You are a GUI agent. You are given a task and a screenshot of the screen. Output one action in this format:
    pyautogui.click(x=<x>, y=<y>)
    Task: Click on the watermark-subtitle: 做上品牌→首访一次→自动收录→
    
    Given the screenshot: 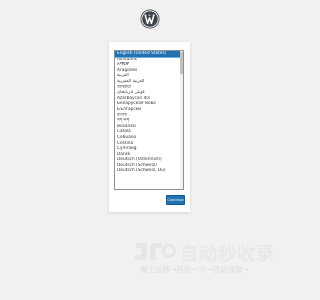 What is the action you would take?
    pyautogui.click(x=194, y=269)
    